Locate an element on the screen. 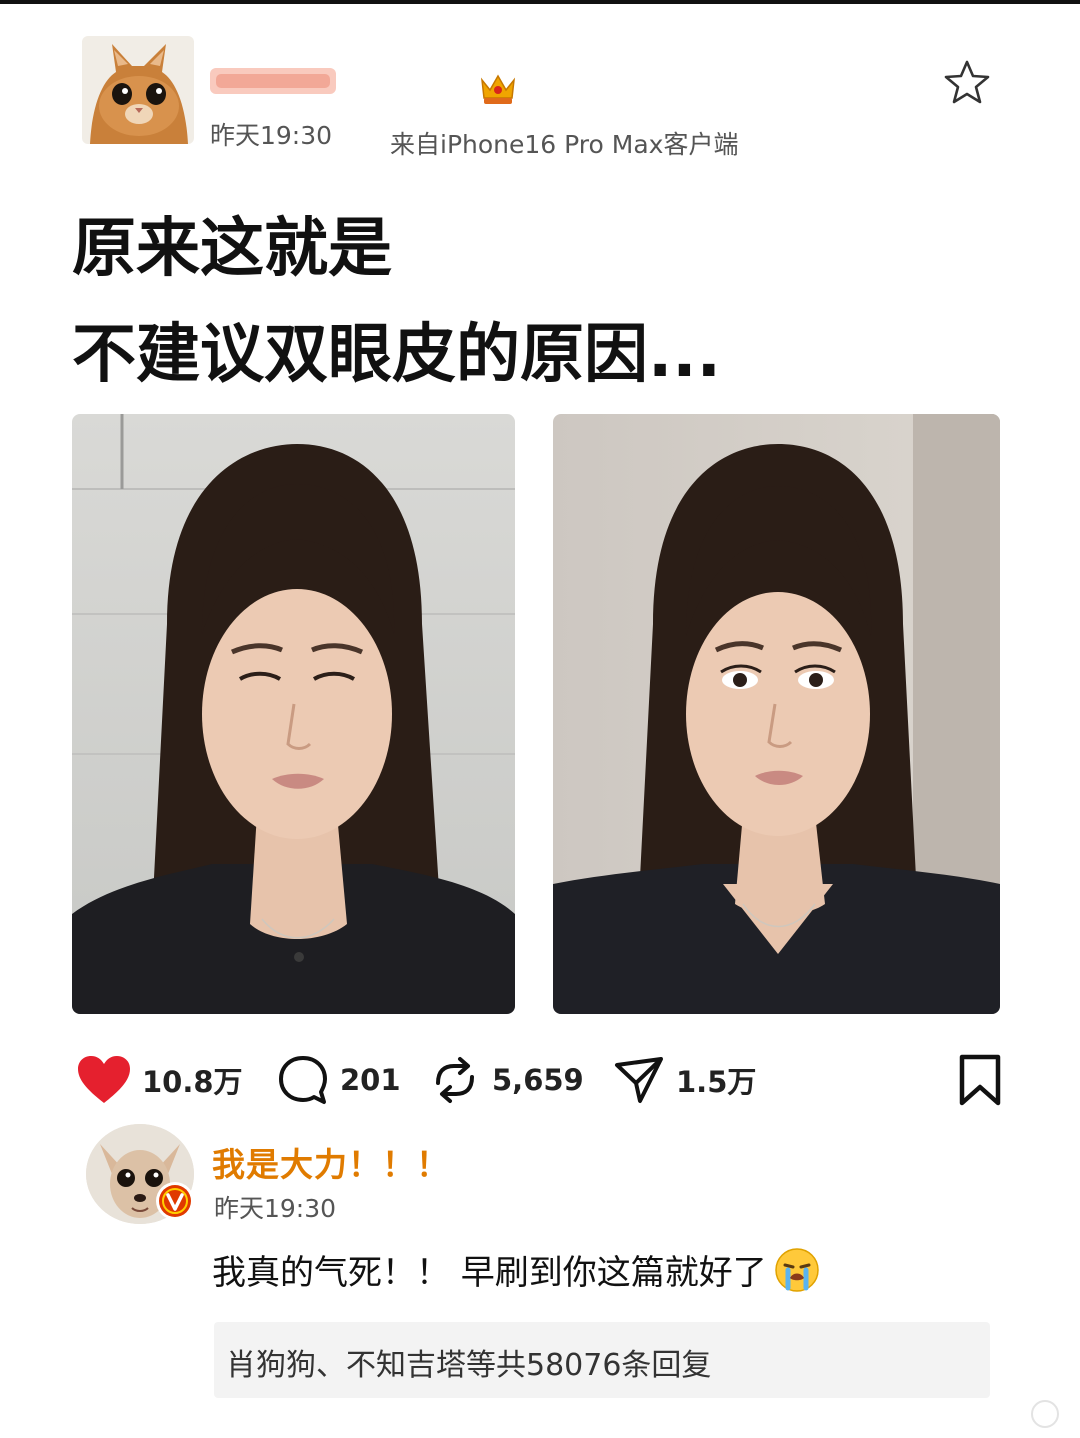 This screenshot has width=1080, height=1438. top-edge is located at coordinates (540, 2).